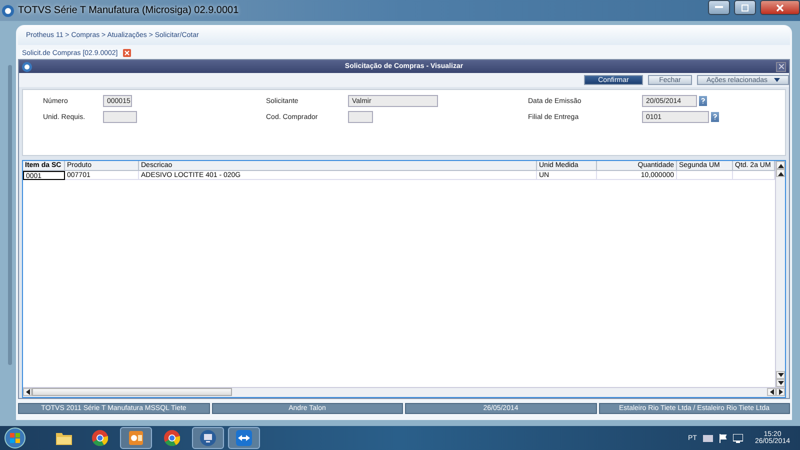 Image resolution: width=800 pixels, height=450 pixels. I want to click on side-handle, so click(10, 215).